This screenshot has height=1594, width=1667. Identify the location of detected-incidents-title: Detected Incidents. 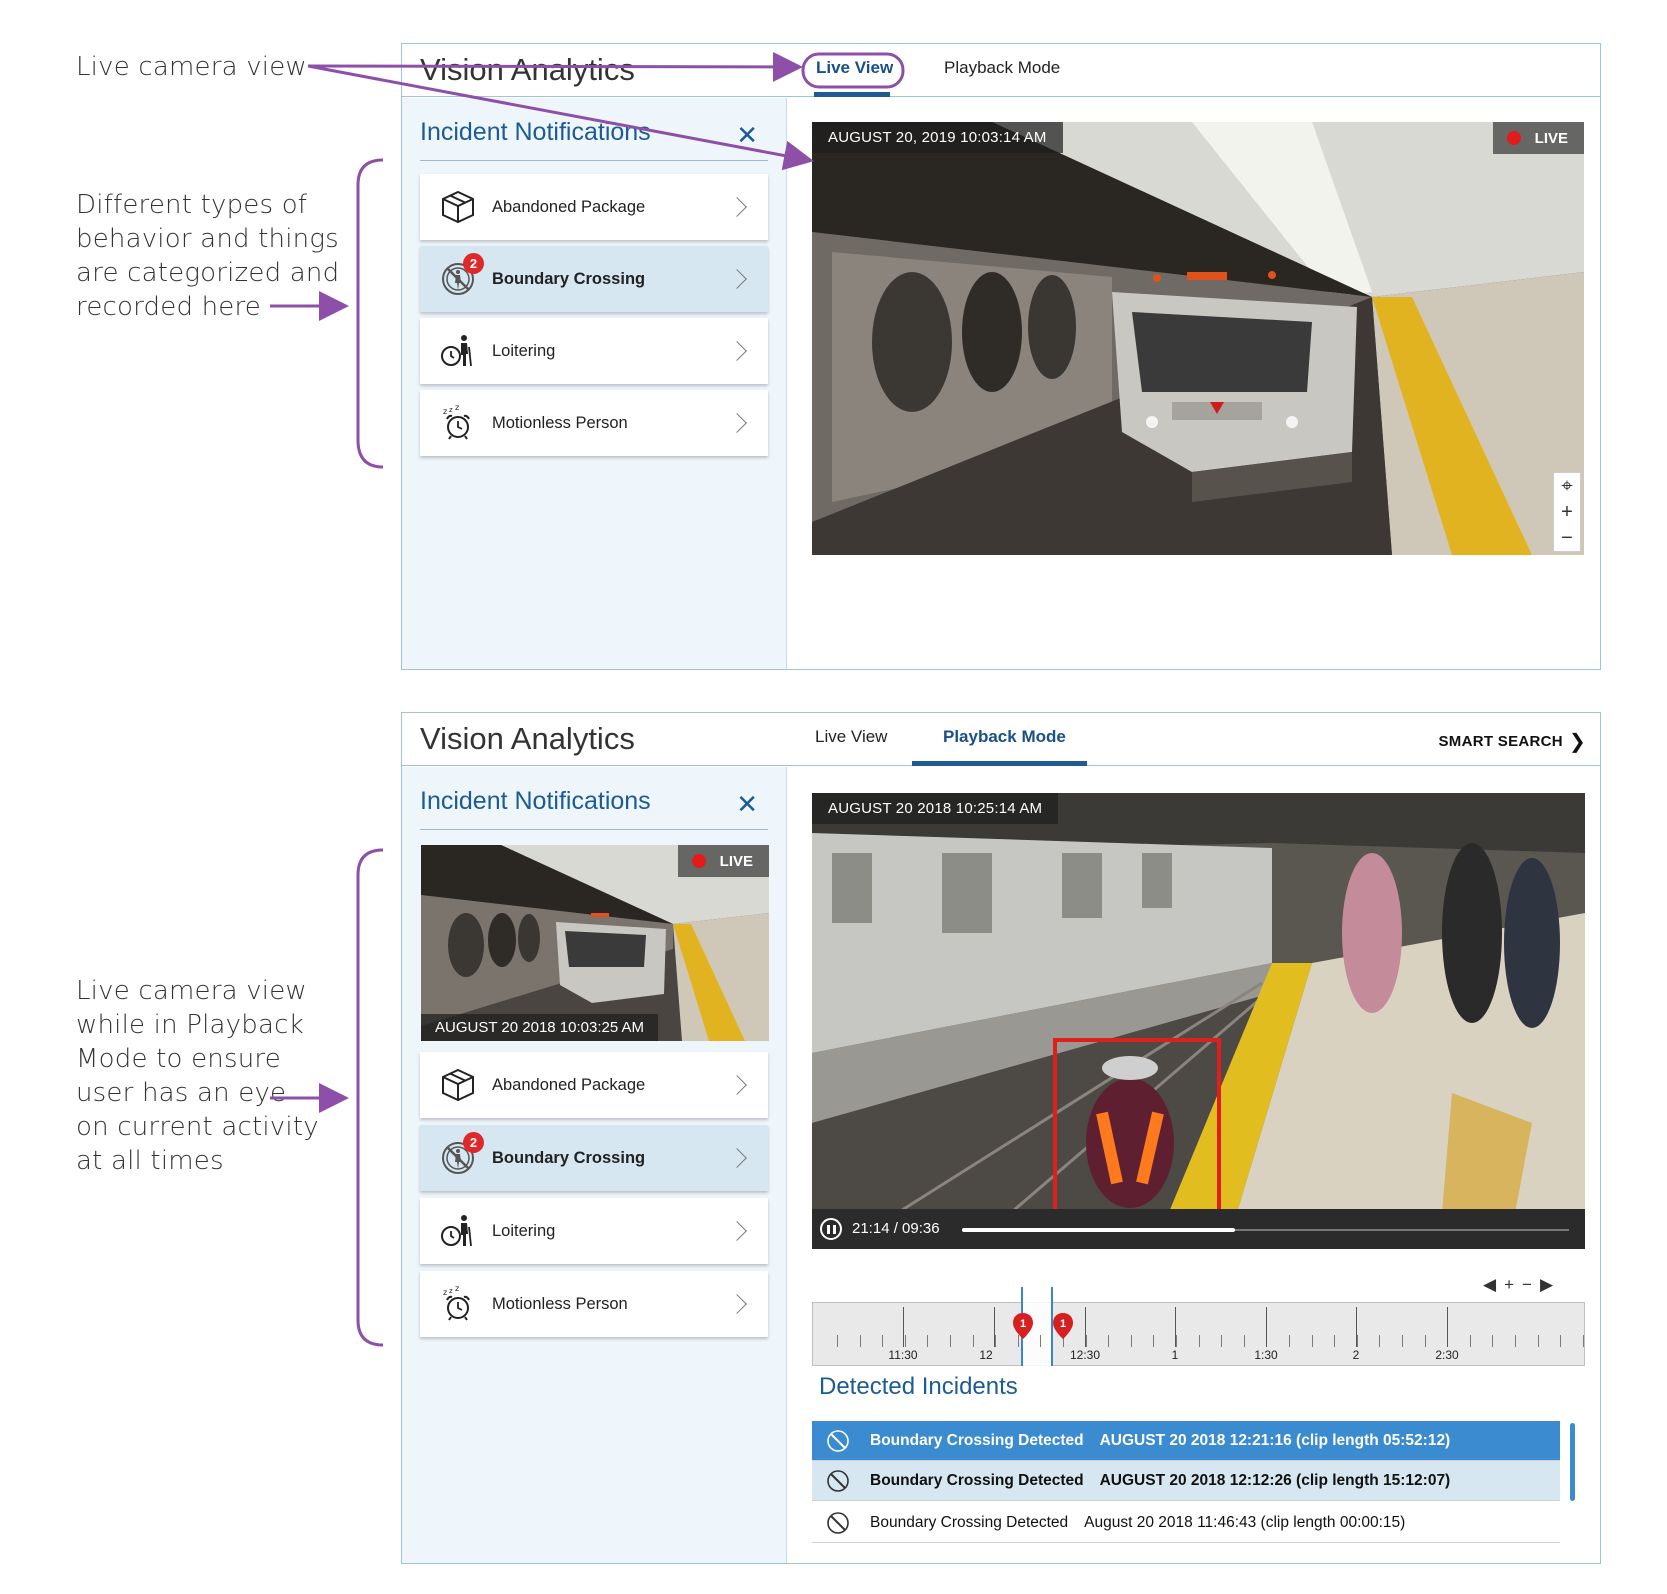
(918, 1386).